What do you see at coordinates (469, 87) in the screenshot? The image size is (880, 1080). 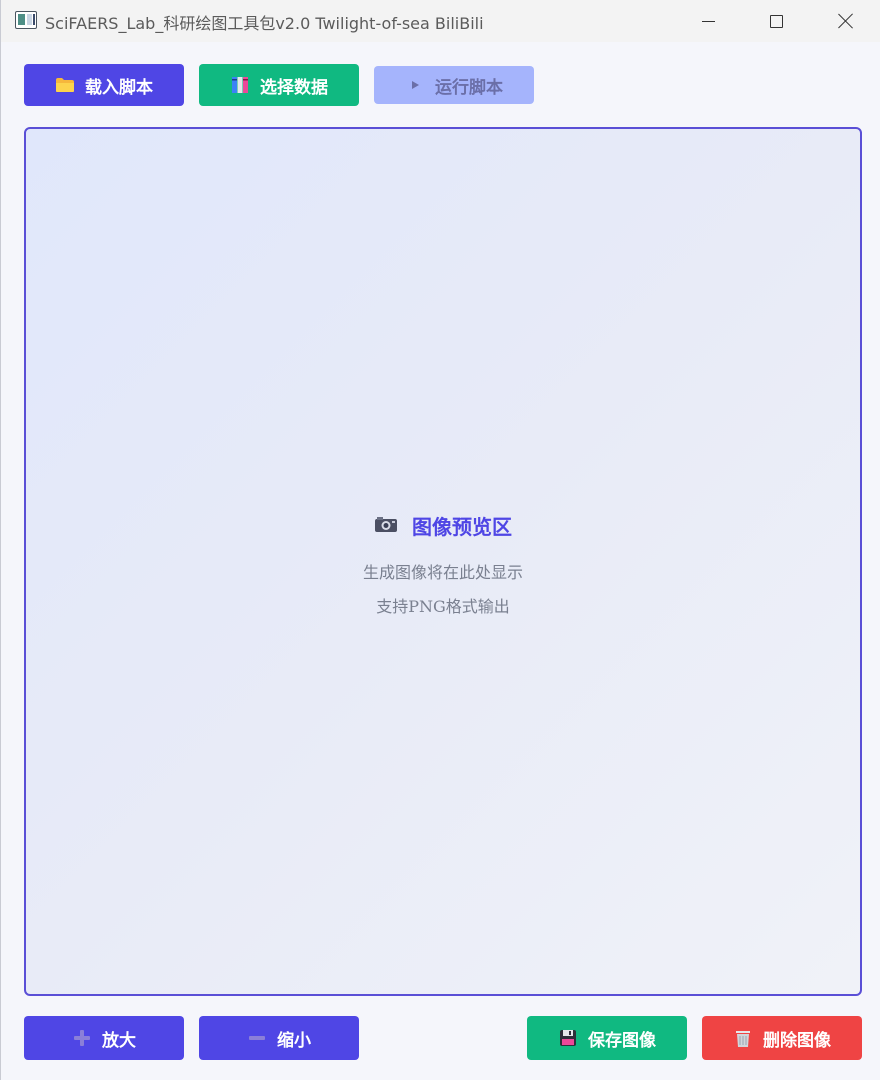 I see `run-script-label: 运行脚本` at bounding box center [469, 87].